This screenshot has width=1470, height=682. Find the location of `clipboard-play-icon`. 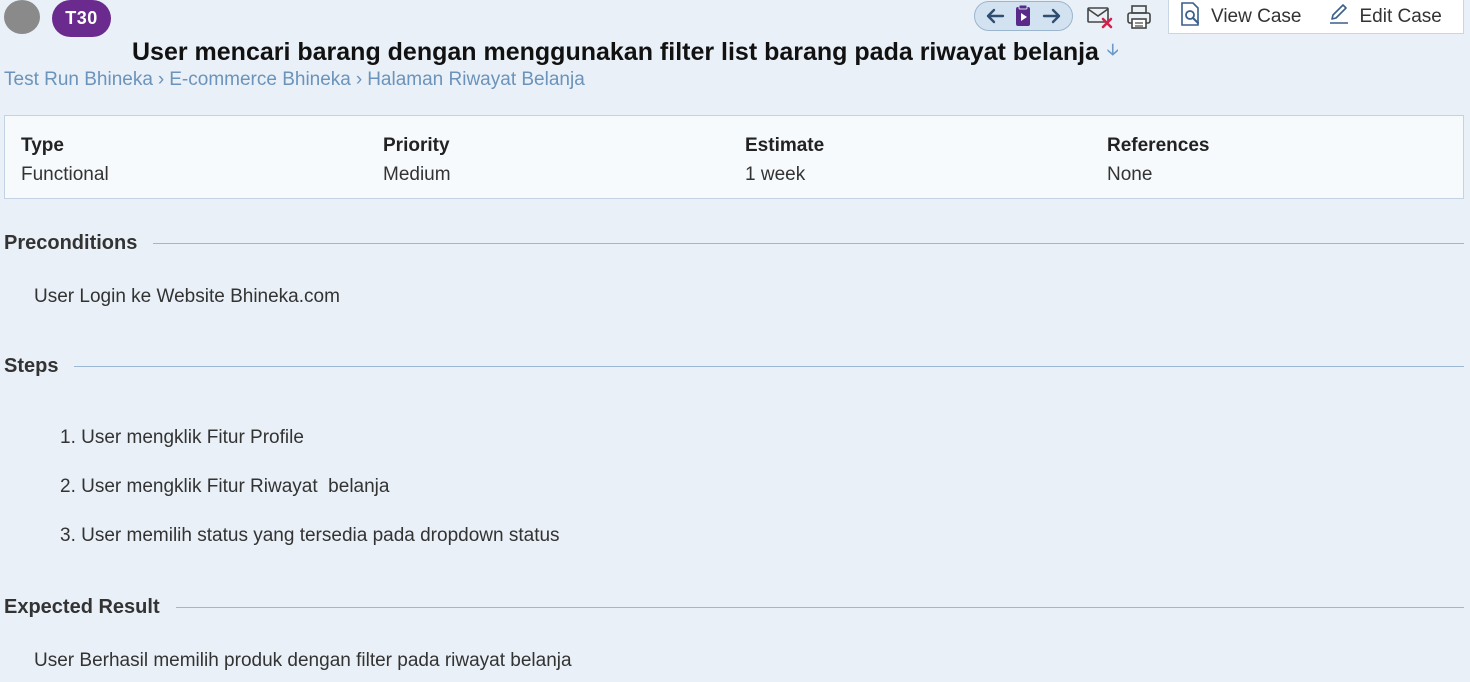

clipboard-play-icon is located at coordinates (1023, 16).